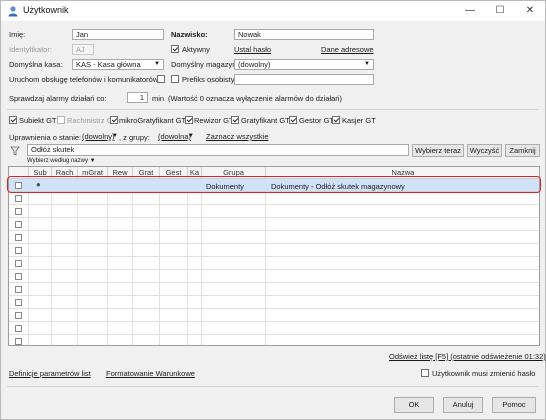  Describe the element at coordinates (38, 120) in the screenshot. I see `role-subiekt-label: Subiekt GT` at that location.